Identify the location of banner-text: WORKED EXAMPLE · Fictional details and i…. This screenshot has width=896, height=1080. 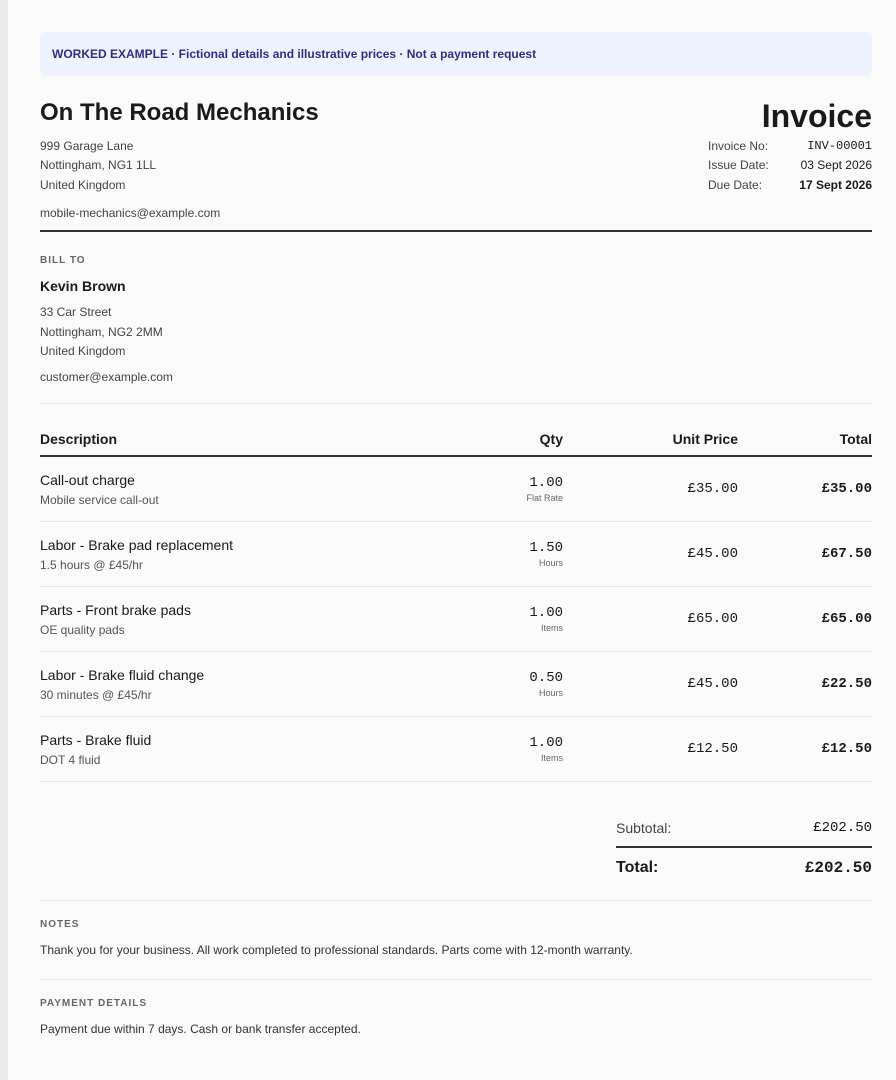
(294, 54).